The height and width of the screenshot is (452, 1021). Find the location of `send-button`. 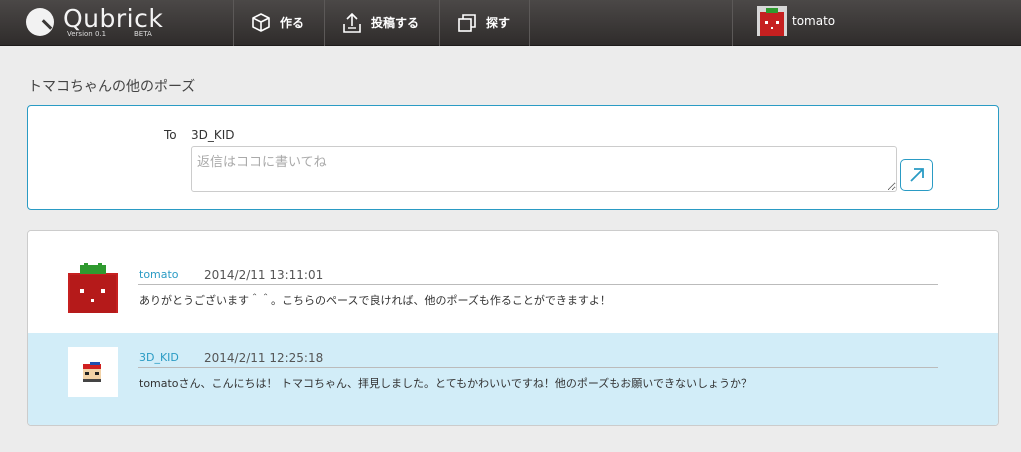

send-button is located at coordinates (916, 175).